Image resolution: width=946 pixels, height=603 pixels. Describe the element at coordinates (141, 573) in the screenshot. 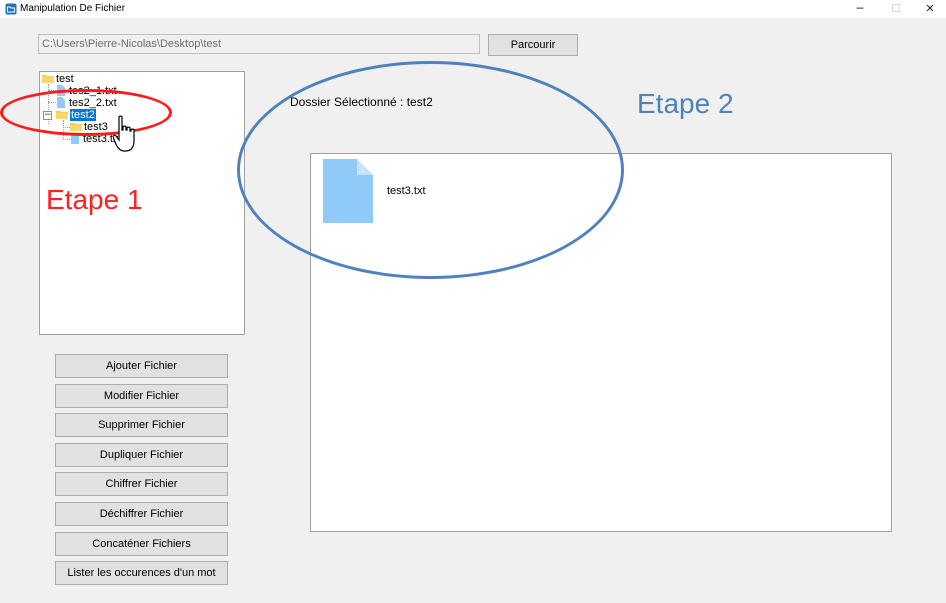

I see `list-word-occurrences-button: Lister les occurences d'un mot` at that location.